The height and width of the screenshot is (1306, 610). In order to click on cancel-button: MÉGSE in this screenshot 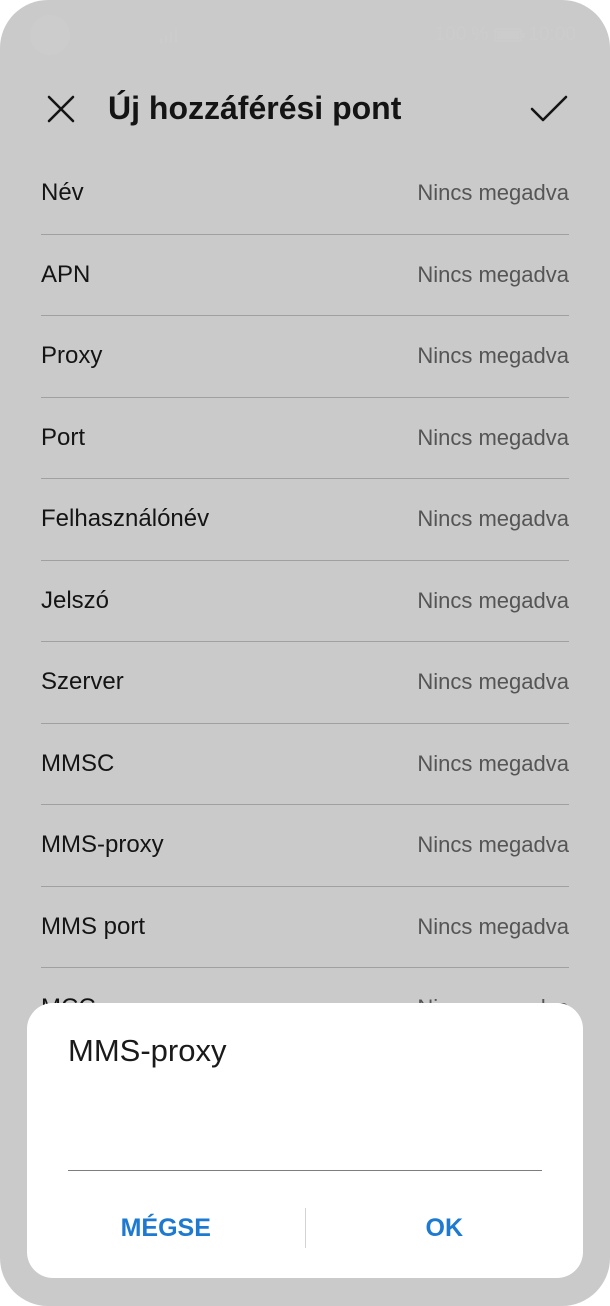, I will do `click(166, 1228)`.